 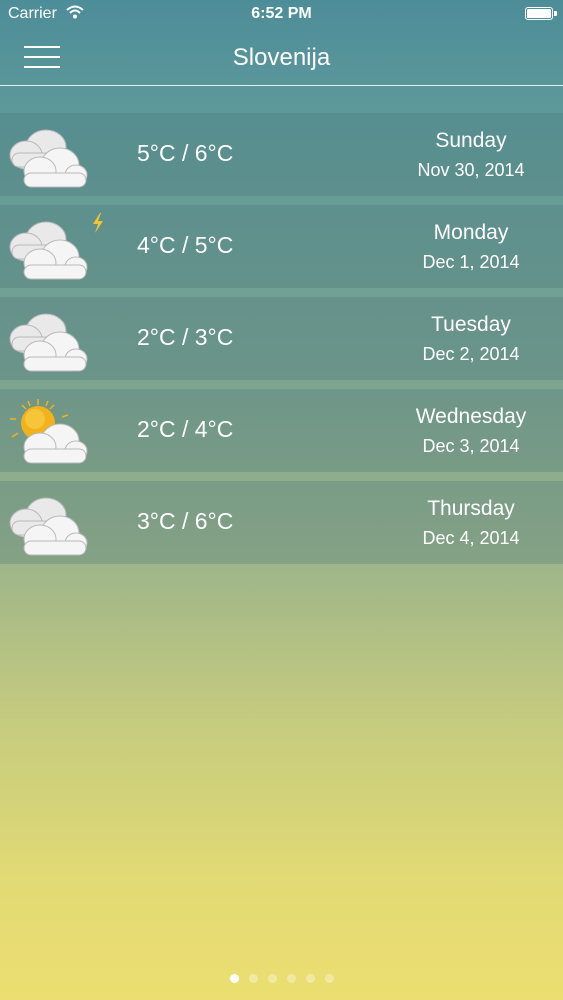 What do you see at coordinates (471, 538) in the screenshot?
I see `forecast-date: Dec 4, 2014` at bounding box center [471, 538].